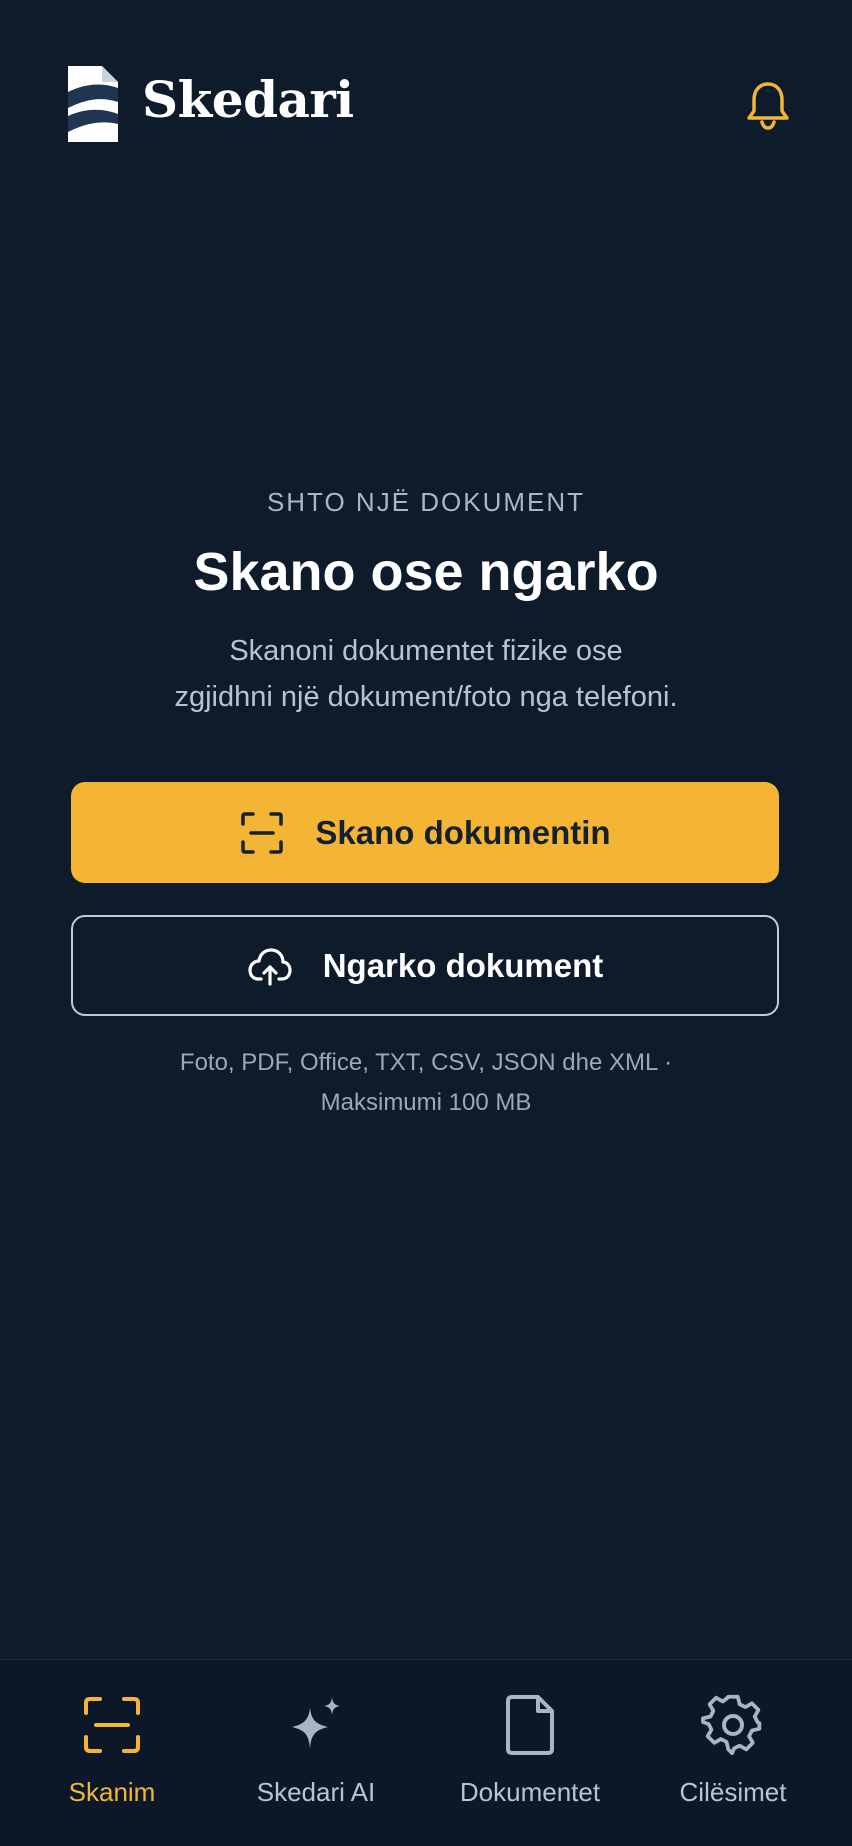 The image size is (852, 1846). What do you see at coordinates (93, 104) in the screenshot?
I see `skedari-logo-icon` at bounding box center [93, 104].